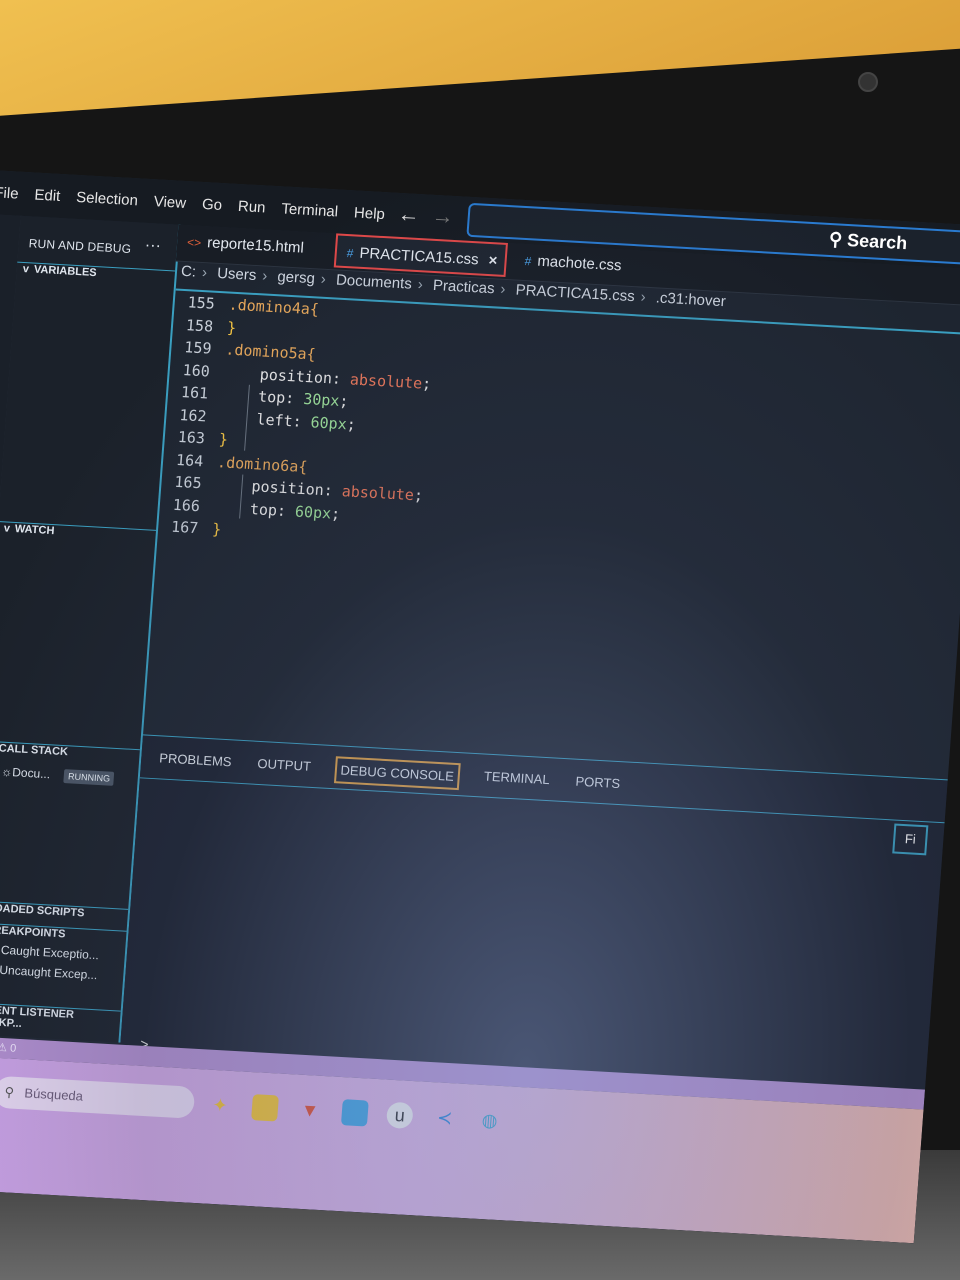  What do you see at coordinates (369, 213) in the screenshot?
I see `menu-help: Help` at bounding box center [369, 213].